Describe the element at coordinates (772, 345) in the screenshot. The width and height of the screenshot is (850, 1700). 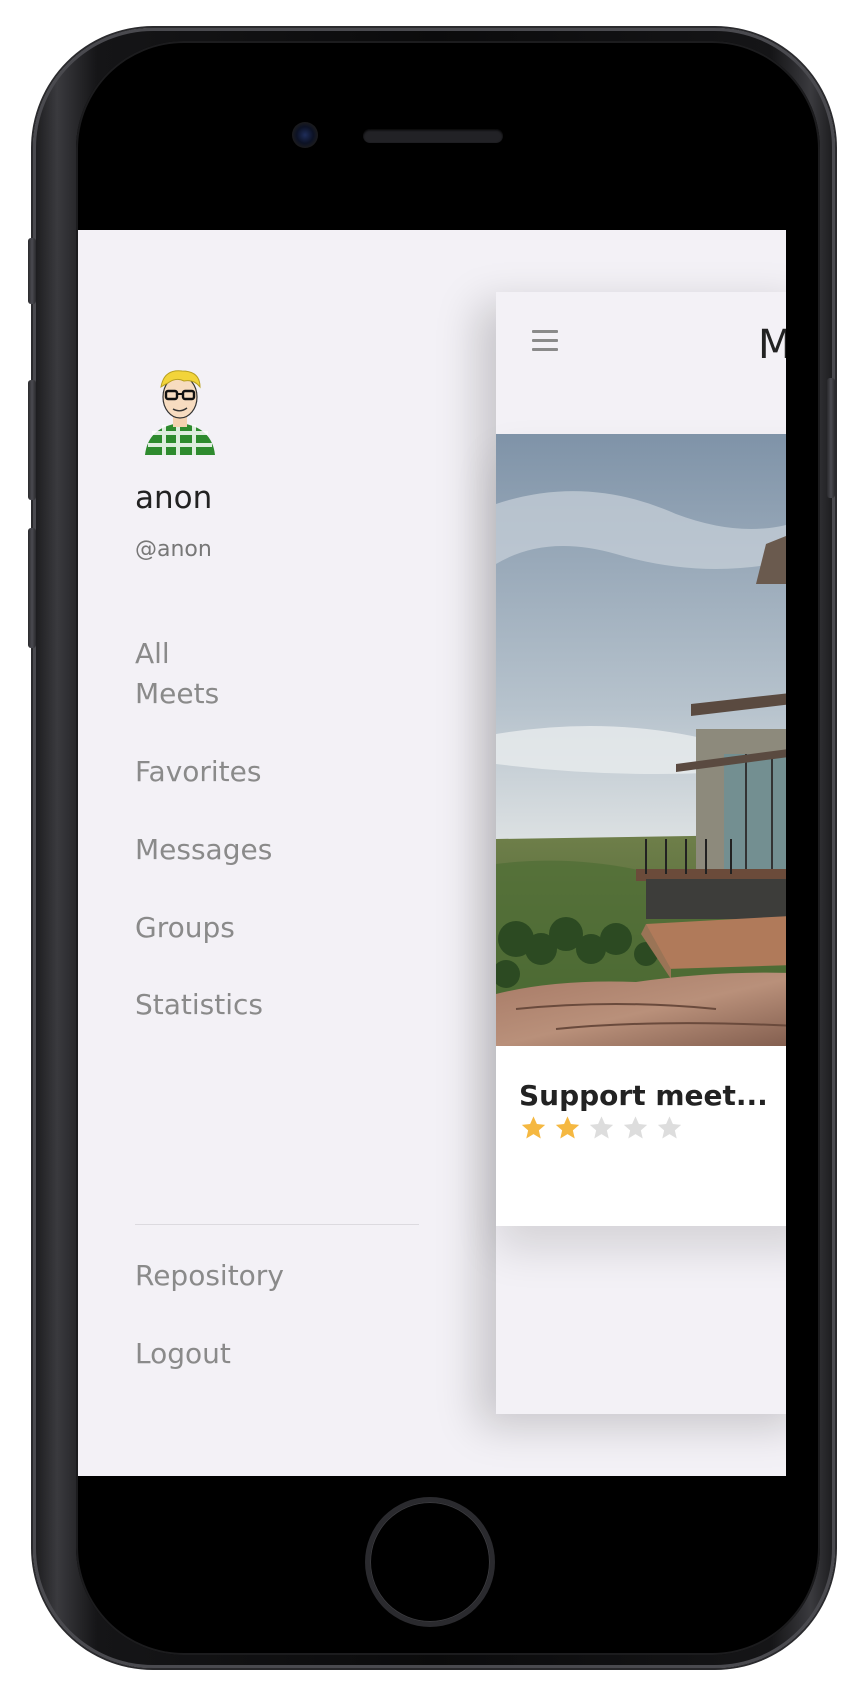
I see `page-title: M` at that location.